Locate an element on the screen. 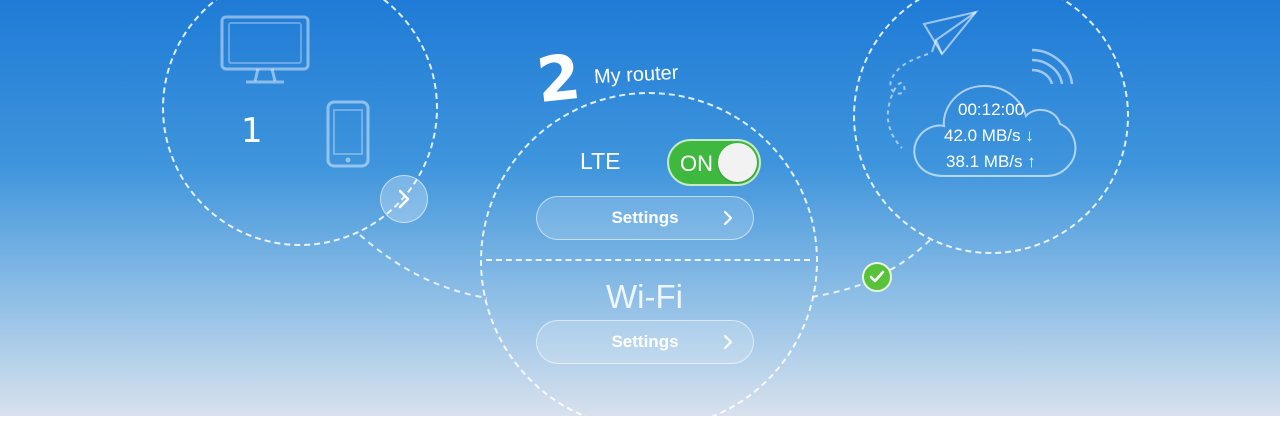 This screenshot has width=1280, height=430. router-divider is located at coordinates (648, 260).